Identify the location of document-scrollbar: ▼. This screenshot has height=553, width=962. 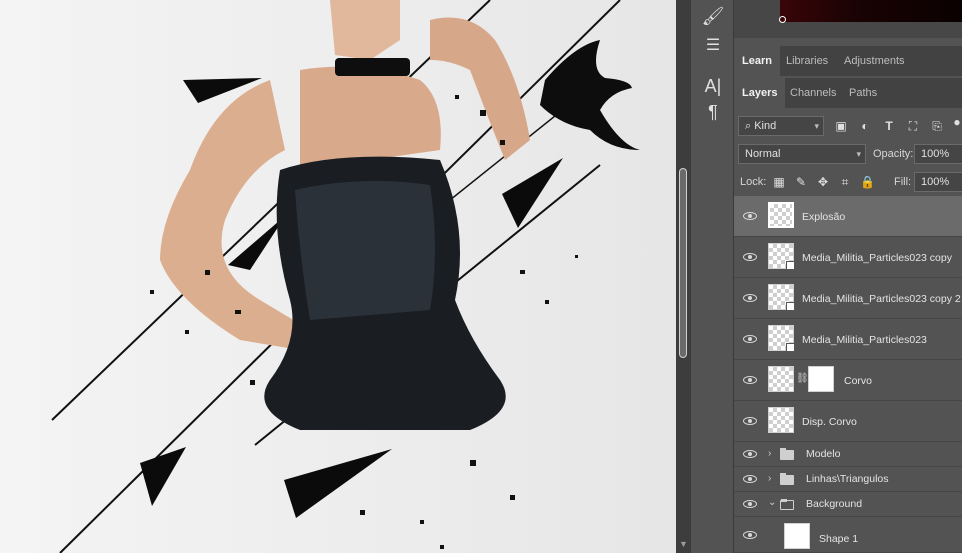
(683, 276).